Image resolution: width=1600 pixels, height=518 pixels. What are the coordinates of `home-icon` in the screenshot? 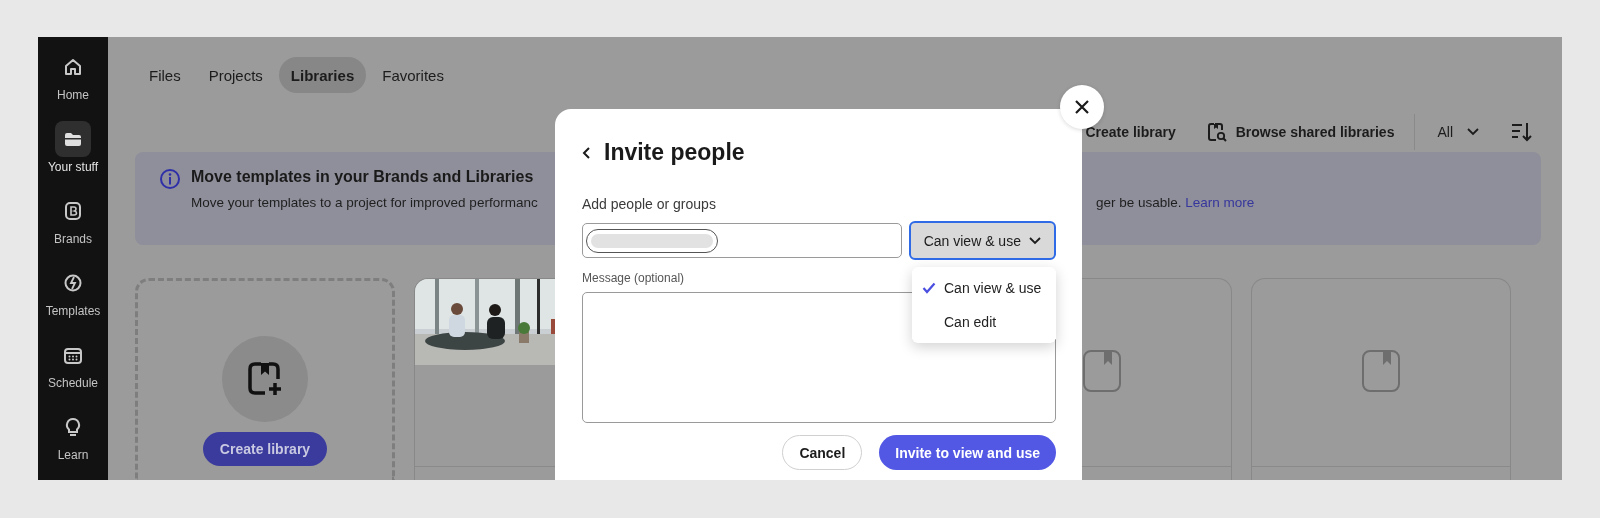 It's located at (73, 67).